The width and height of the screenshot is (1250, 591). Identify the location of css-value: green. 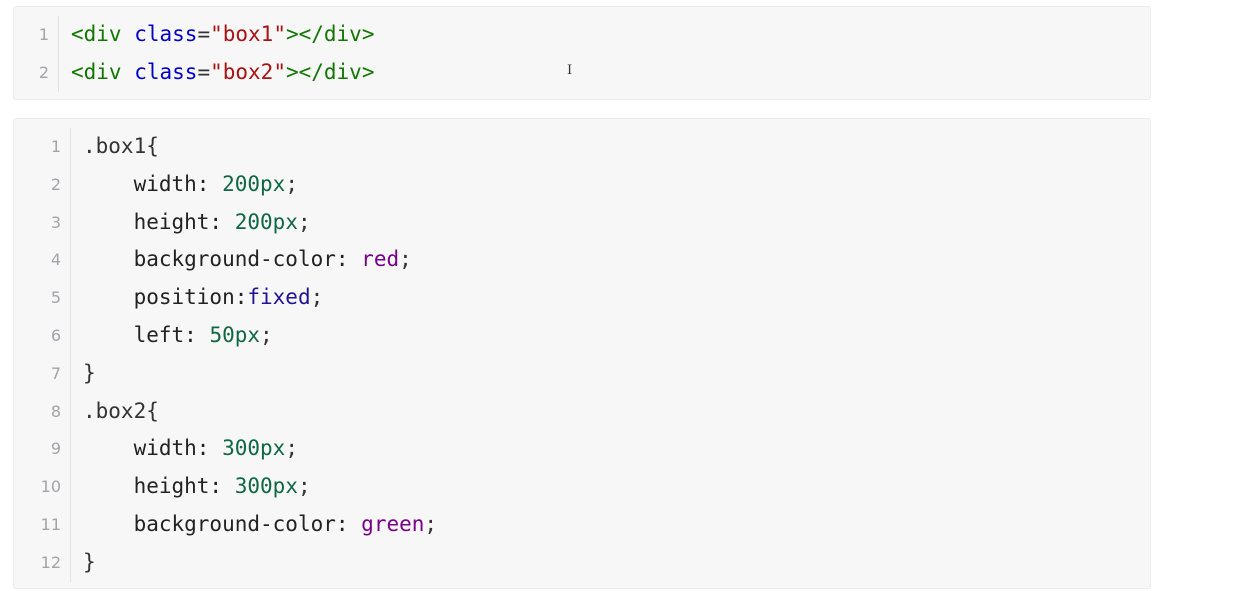
(393, 523).